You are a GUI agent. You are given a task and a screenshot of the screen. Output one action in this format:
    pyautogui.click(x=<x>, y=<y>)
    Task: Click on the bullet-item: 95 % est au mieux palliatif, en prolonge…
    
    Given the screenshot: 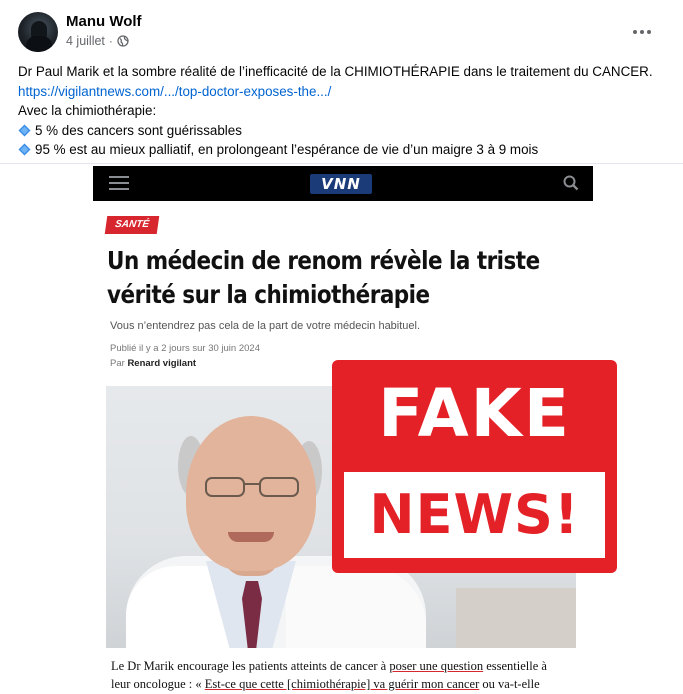 What is the action you would take?
    pyautogui.click(x=343, y=150)
    